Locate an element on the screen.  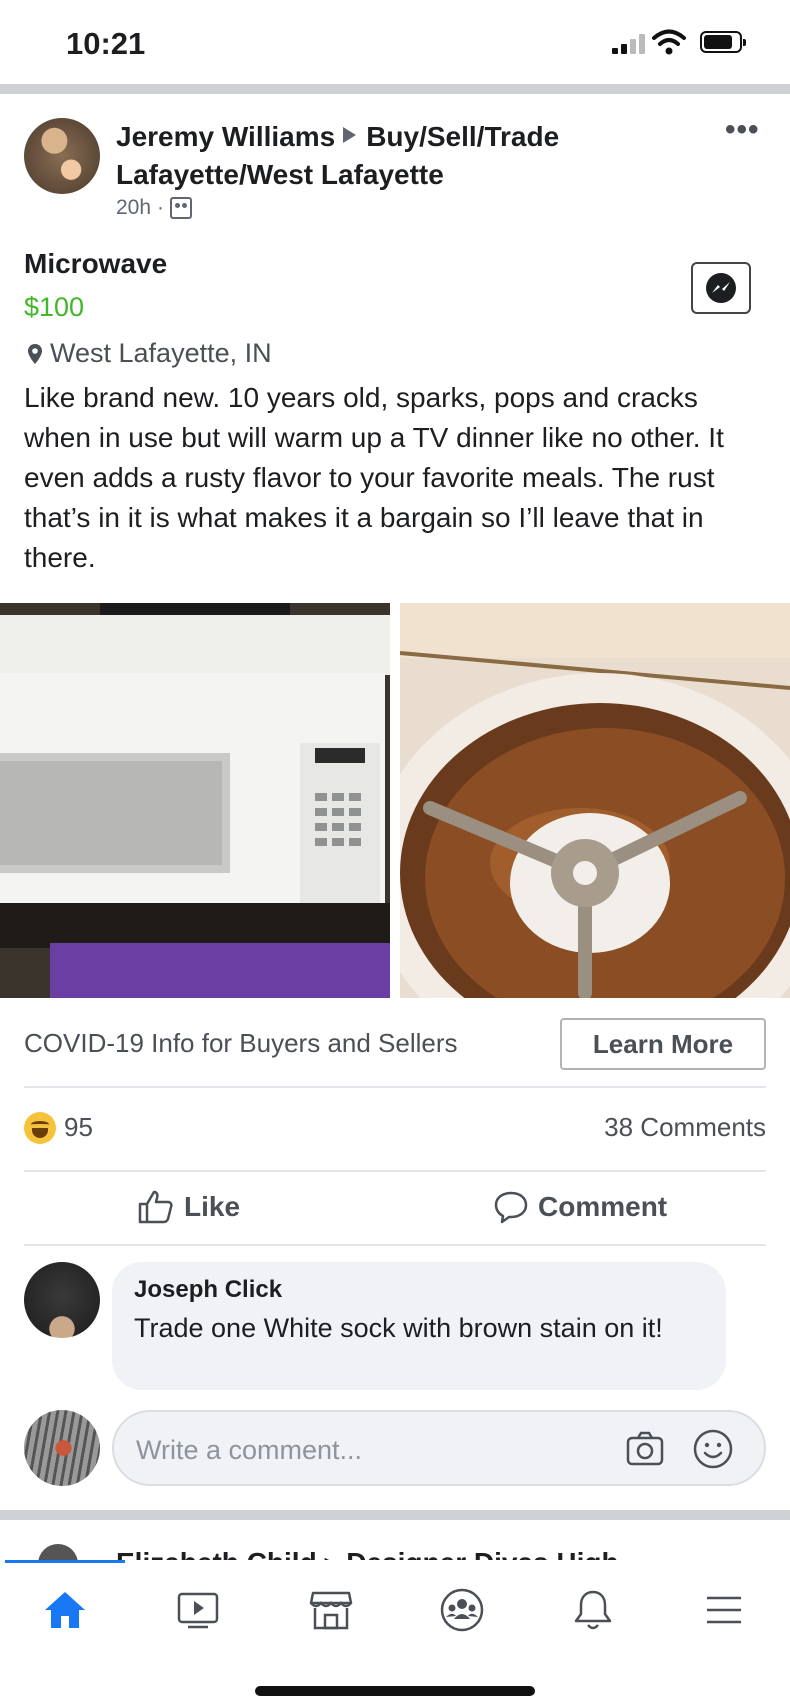
status-time: 10:21 is located at coordinates (106, 43).